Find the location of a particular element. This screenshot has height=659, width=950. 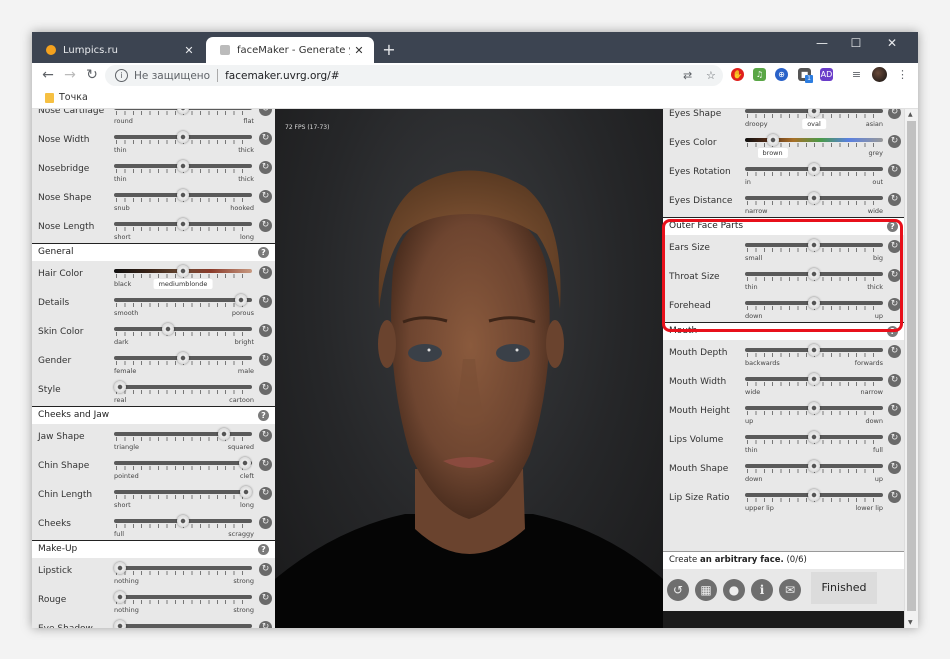

url-text: facemaker.uvrg.org/# is located at coordinates (282, 76).